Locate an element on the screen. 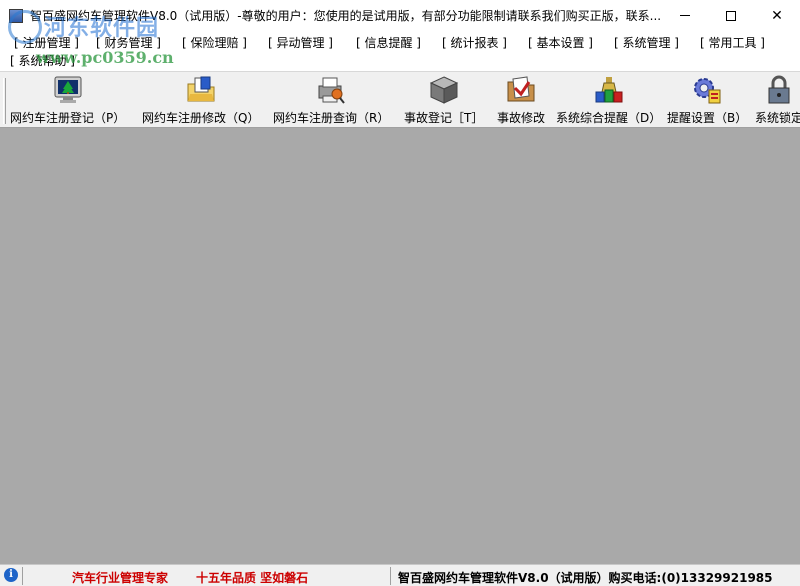  accident-register-button: 事故登记［T］ is located at coordinates (443, 100).